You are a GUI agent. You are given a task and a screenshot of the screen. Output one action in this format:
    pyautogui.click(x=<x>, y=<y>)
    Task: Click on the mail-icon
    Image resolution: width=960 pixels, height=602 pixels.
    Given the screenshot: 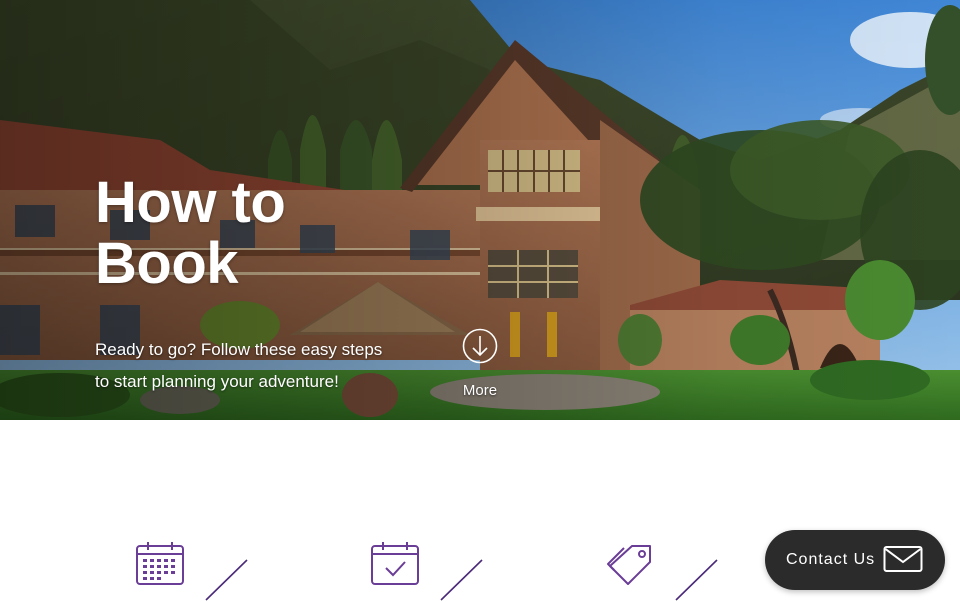 What is the action you would take?
    pyautogui.click(x=903, y=559)
    